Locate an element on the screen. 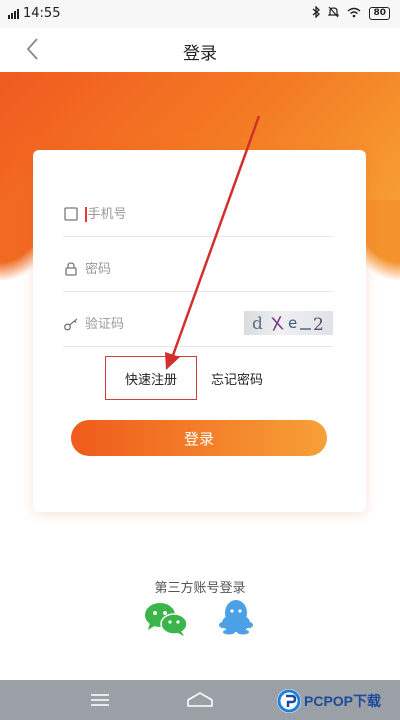  watermark-logo-icon is located at coordinates (289, 701).